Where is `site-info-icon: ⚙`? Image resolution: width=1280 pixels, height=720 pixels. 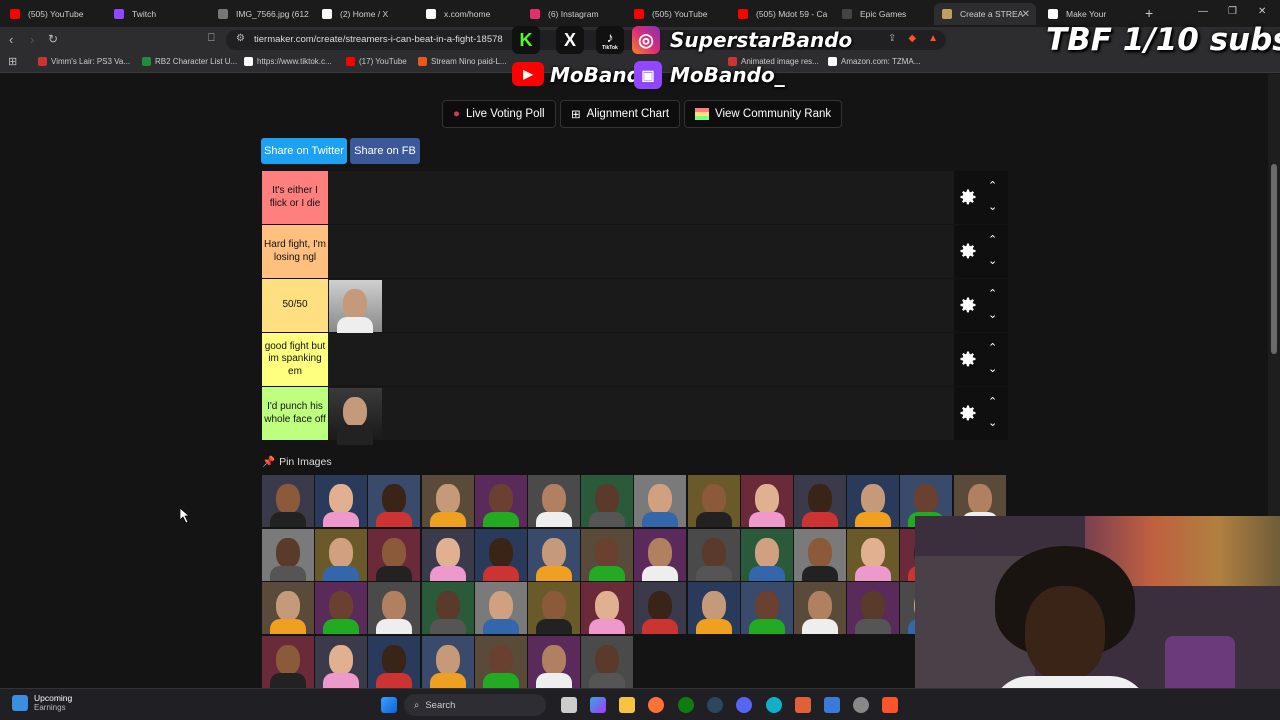
site-info-icon: ⚙ is located at coordinates (240, 38).